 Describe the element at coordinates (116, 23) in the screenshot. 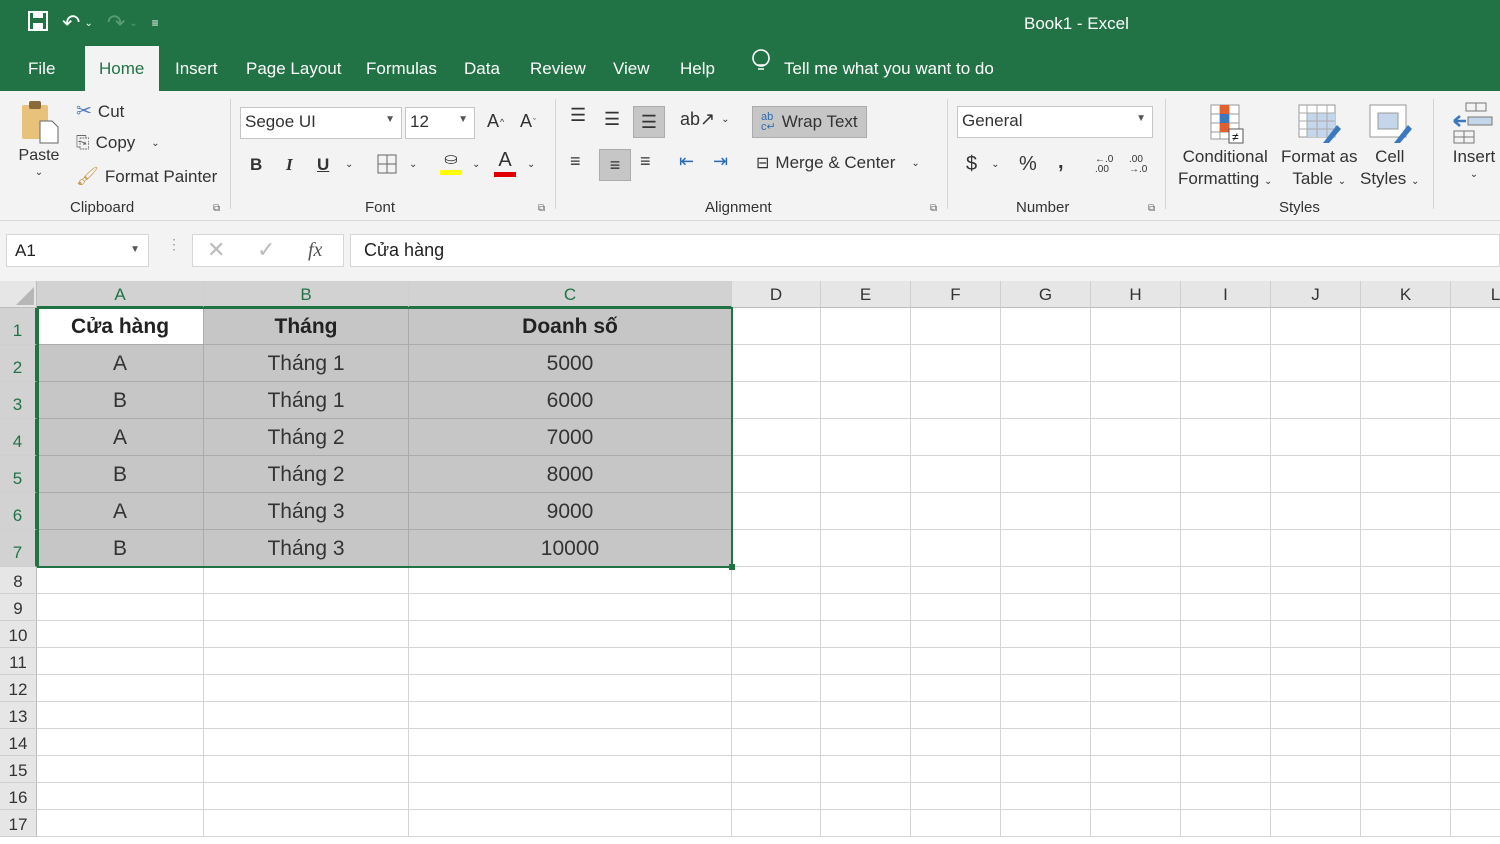

I see `redo-icon: ↷` at that location.